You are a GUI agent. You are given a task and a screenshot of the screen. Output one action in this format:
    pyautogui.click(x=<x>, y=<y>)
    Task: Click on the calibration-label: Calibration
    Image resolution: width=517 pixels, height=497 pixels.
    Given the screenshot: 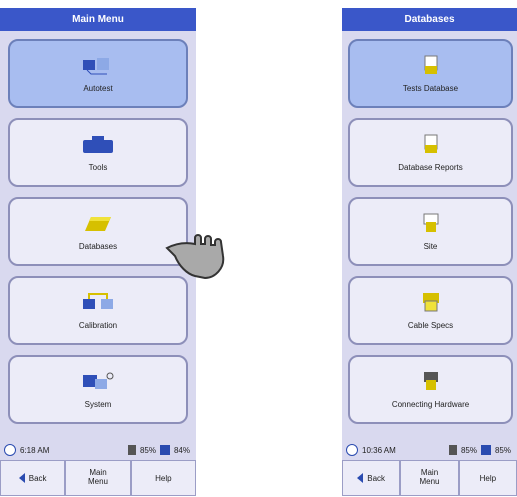 What is the action you would take?
    pyautogui.click(x=98, y=325)
    